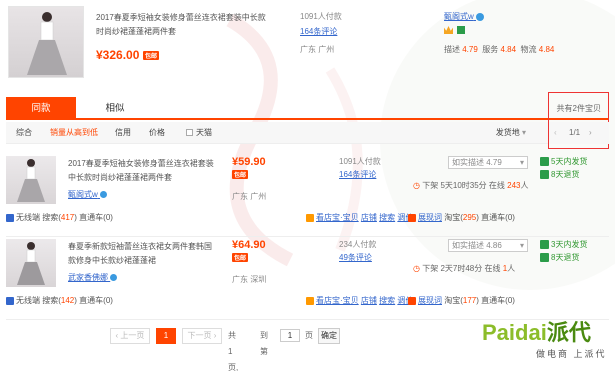 Image resolution: width=615 pixels, height=376 pixels. I want to click on tab-similar: 相似, so click(115, 108).